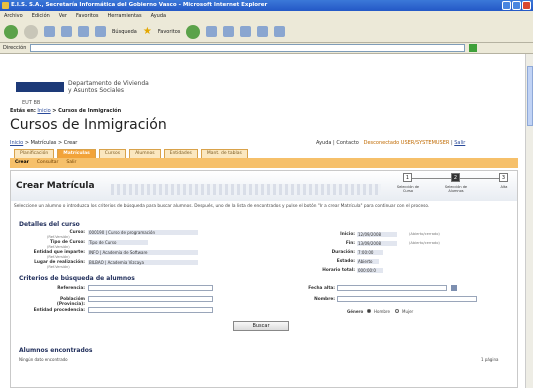 This screenshot has height=388, width=533. I want to click on mail-icon, so click(229, 31).